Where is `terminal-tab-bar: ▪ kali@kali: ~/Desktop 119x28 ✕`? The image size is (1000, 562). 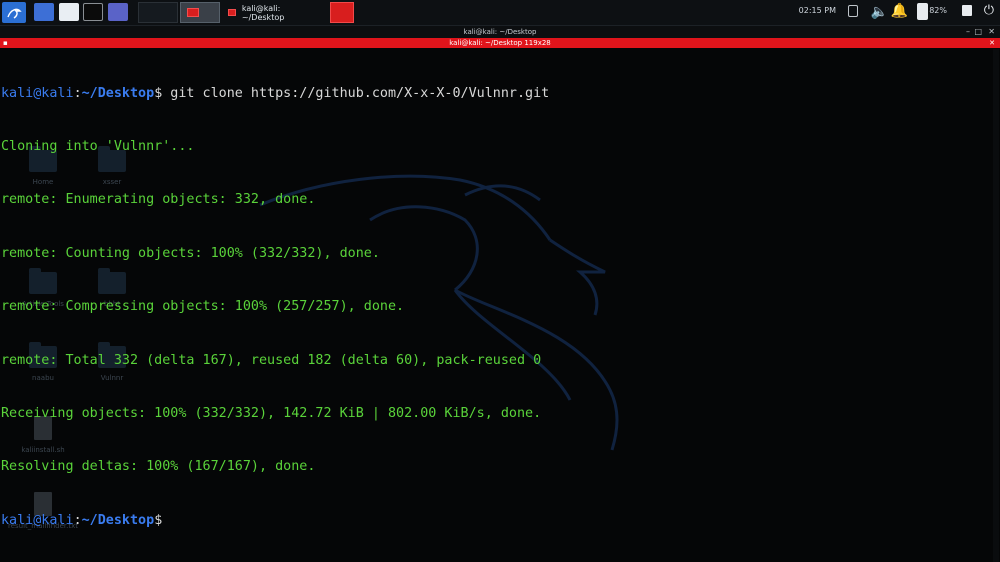
terminal-tab-bar: ▪ kali@kali: ~/Desktop 119x28 ✕ is located at coordinates (500, 43).